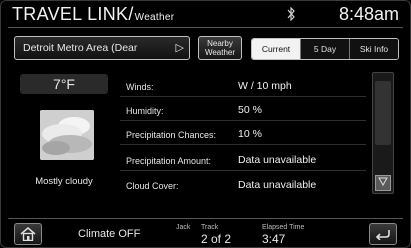 The height and width of the screenshot is (248, 411). What do you see at coordinates (373, 49) in the screenshot?
I see `tab-ski-info: Ski Info` at bounding box center [373, 49].